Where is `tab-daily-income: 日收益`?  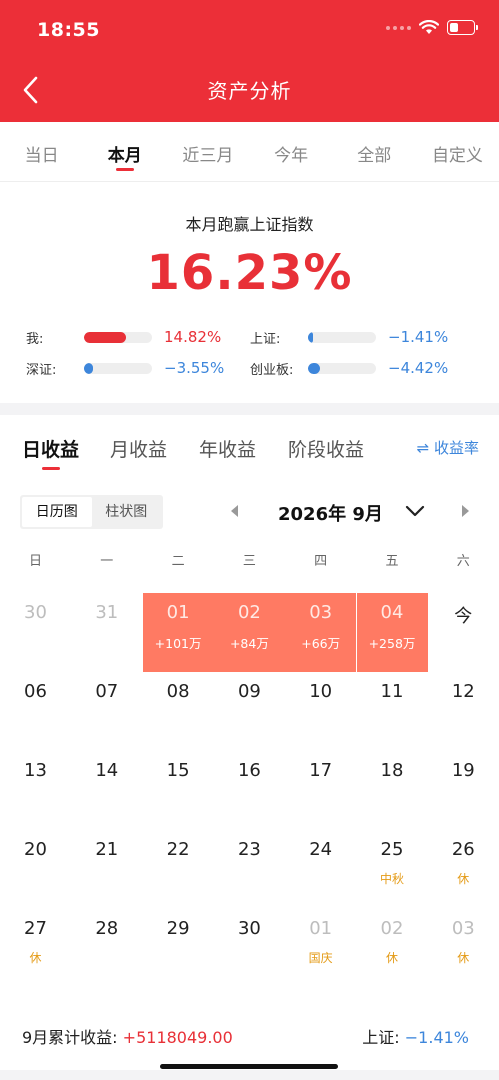 tab-daily-income: 日收益 is located at coordinates (50, 452).